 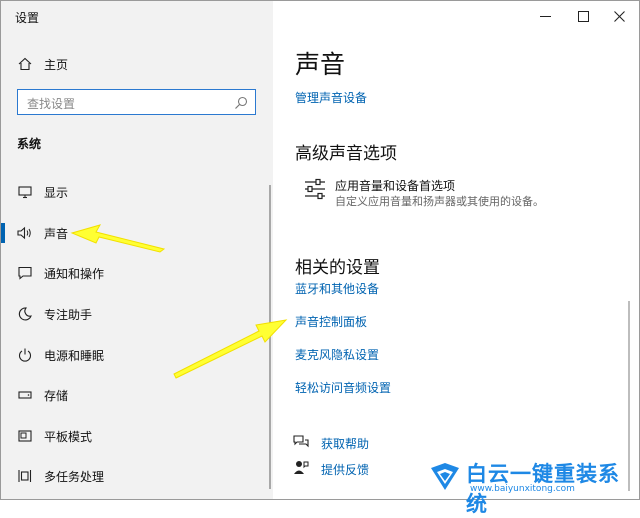 I want to click on maximize-icon, so click(x=583, y=16).